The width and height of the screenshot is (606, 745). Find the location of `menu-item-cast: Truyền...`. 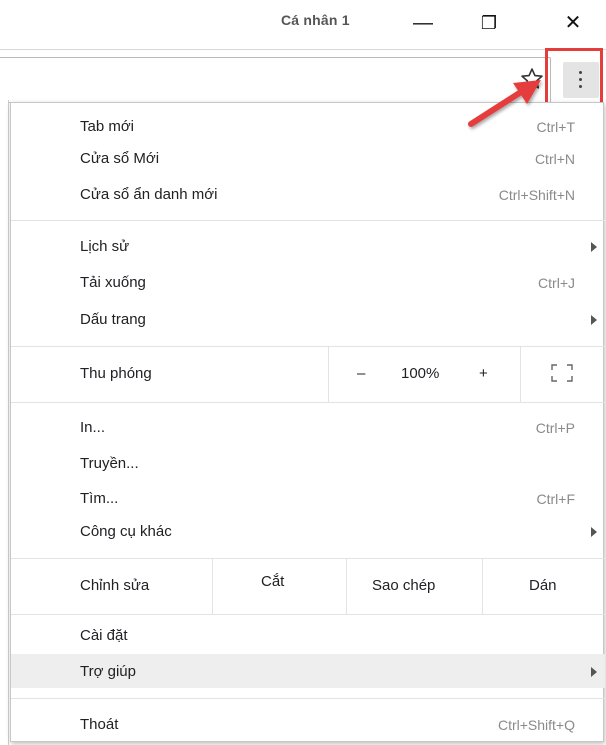

menu-item-cast: Truyền... is located at coordinates (308, 464).